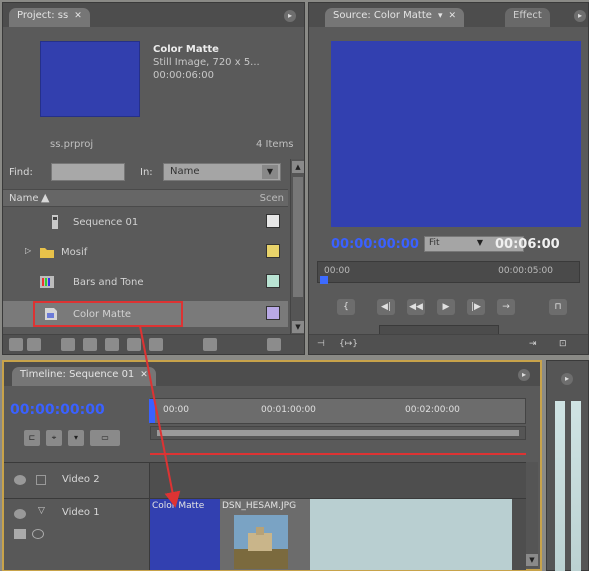 The width and height of the screenshot is (589, 571). Describe the element at coordinates (222, 172) in the screenshot. I see `in-select: Name ▼` at that location.